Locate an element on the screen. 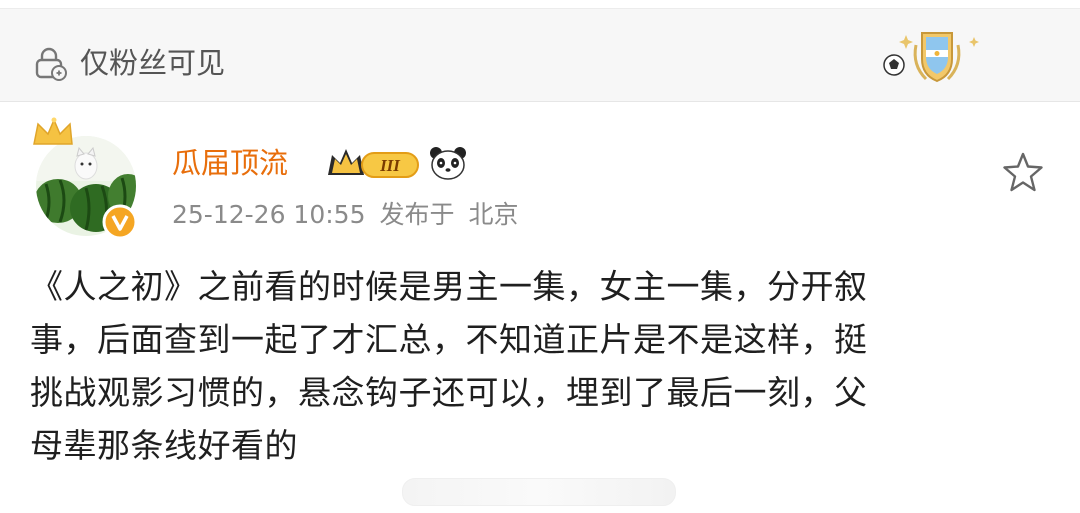 Image resolution: width=1080 pixels, height=513 pixels. svg-text: III is located at coordinates (390, 165).